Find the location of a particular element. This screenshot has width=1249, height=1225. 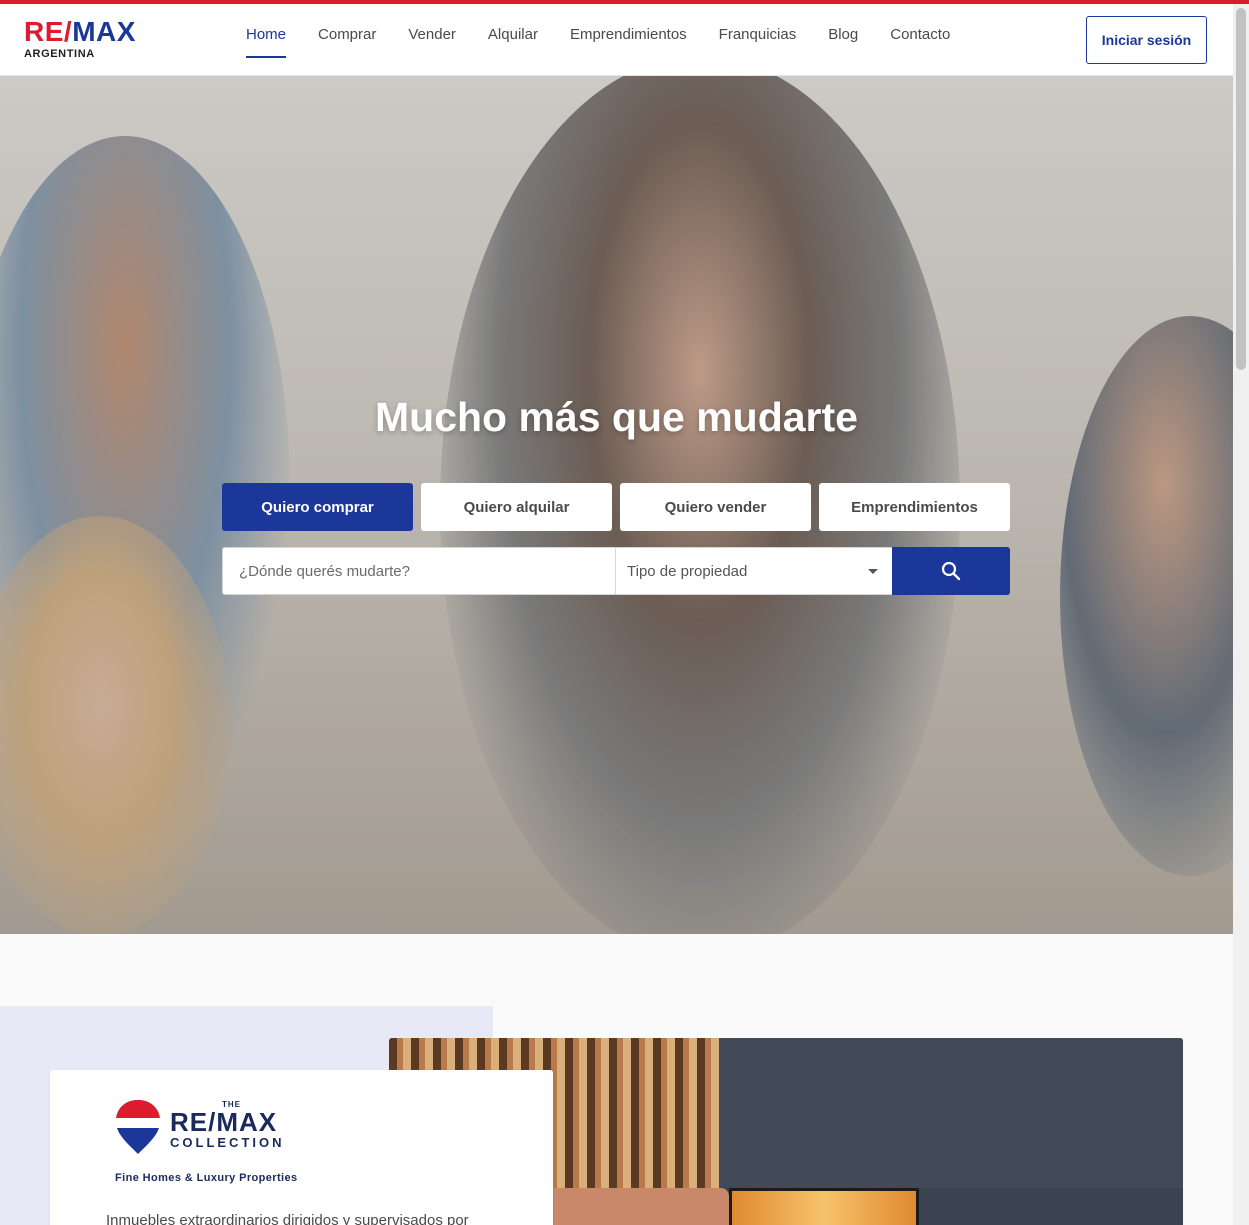

nav-item-franquicias: Franquicias is located at coordinates (758, 40).